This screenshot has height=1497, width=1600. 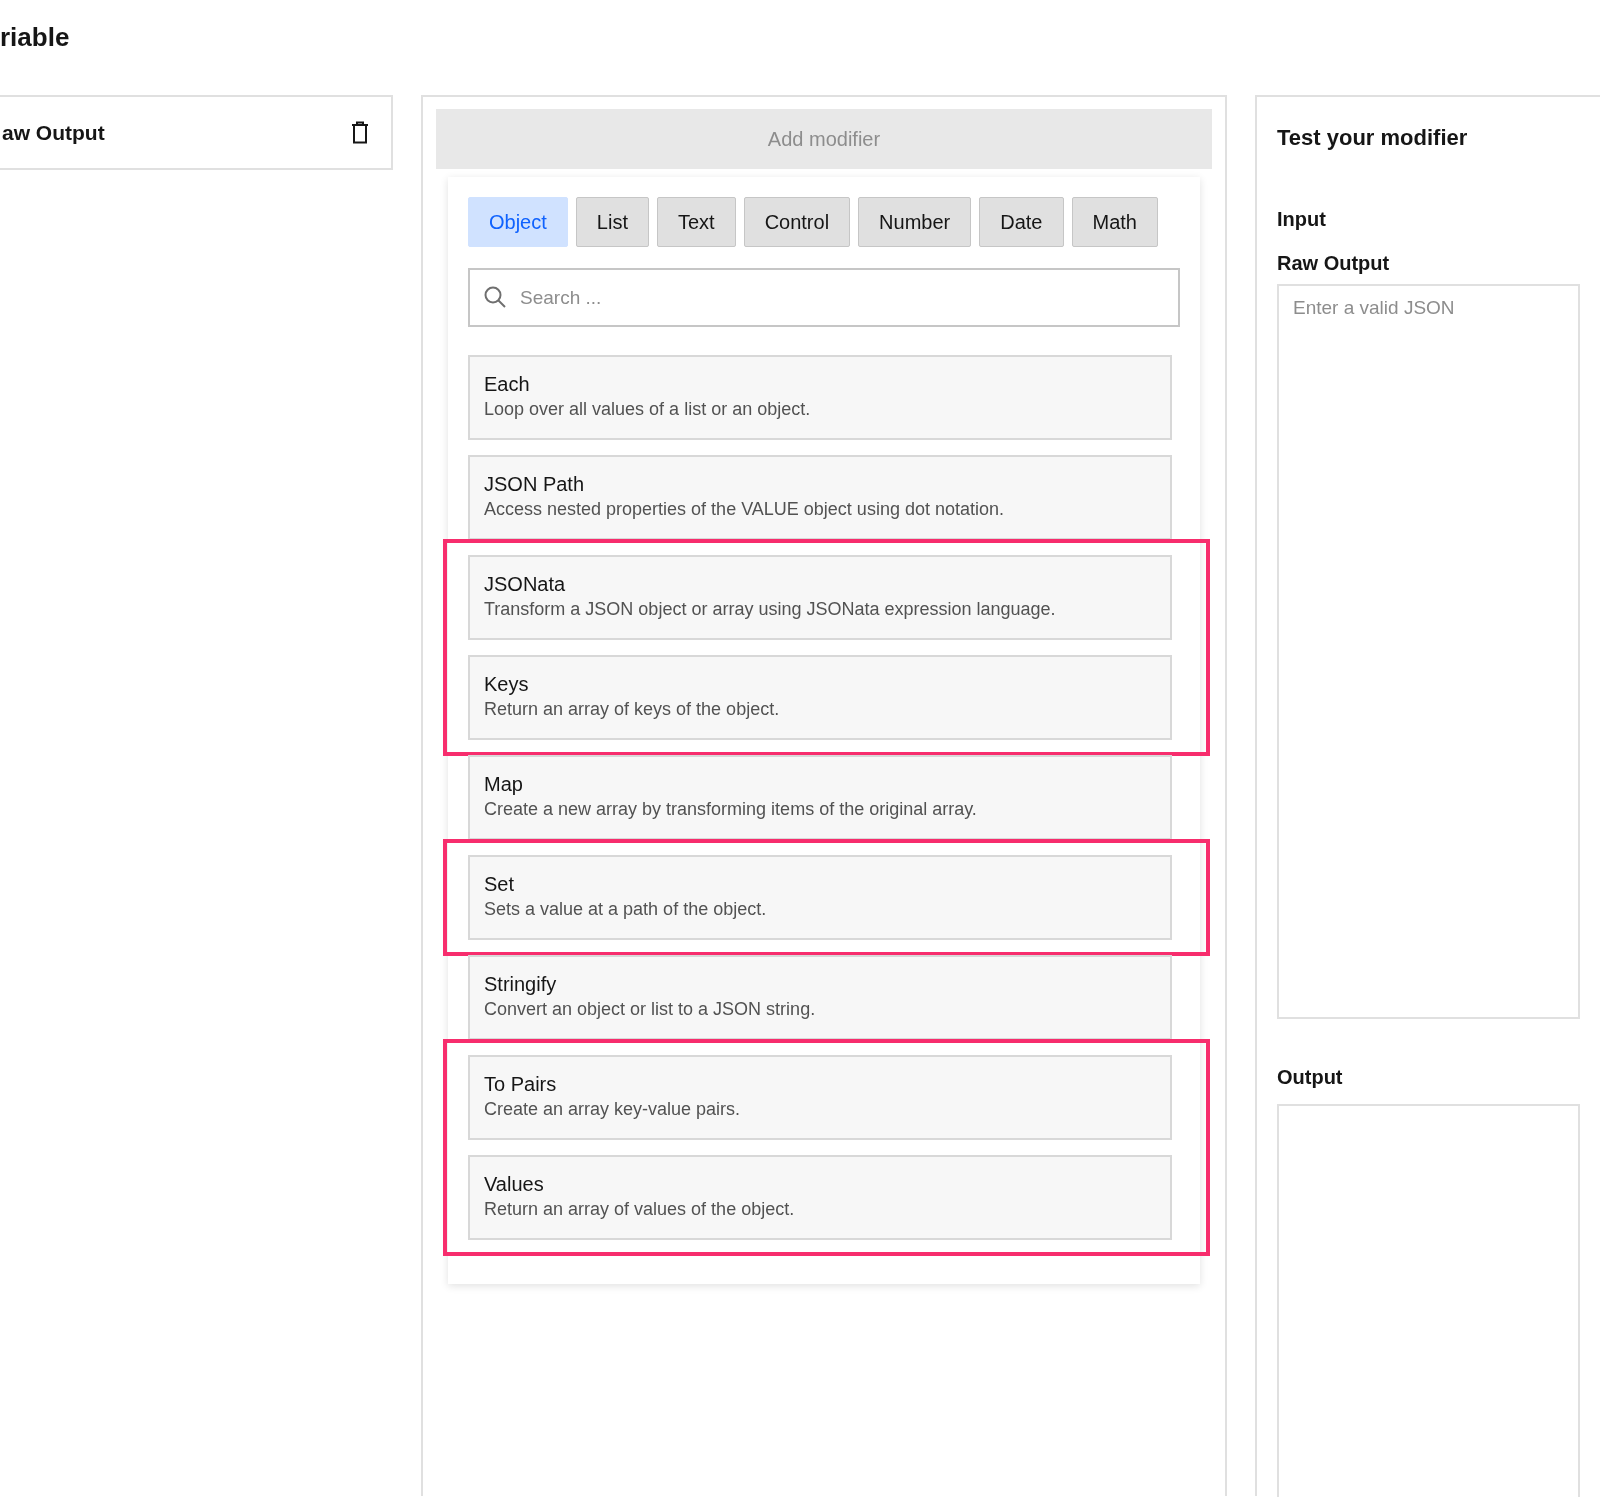 What do you see at coordinates (504, 785) in the screenshot?
I see `modifier-name: Map` at bounding box center [504, 785].